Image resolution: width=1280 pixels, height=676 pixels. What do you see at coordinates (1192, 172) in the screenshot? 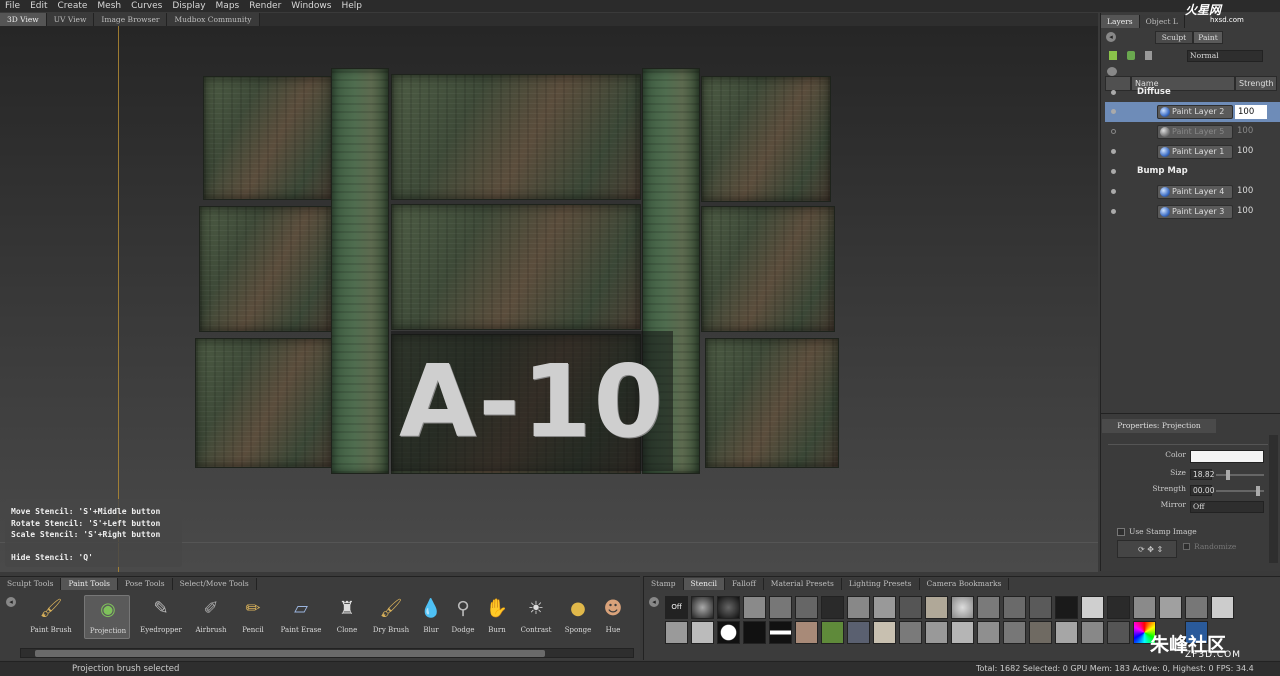
I see `layer-group-bump-map: Bump Map` at bounding box center [1192, 172].